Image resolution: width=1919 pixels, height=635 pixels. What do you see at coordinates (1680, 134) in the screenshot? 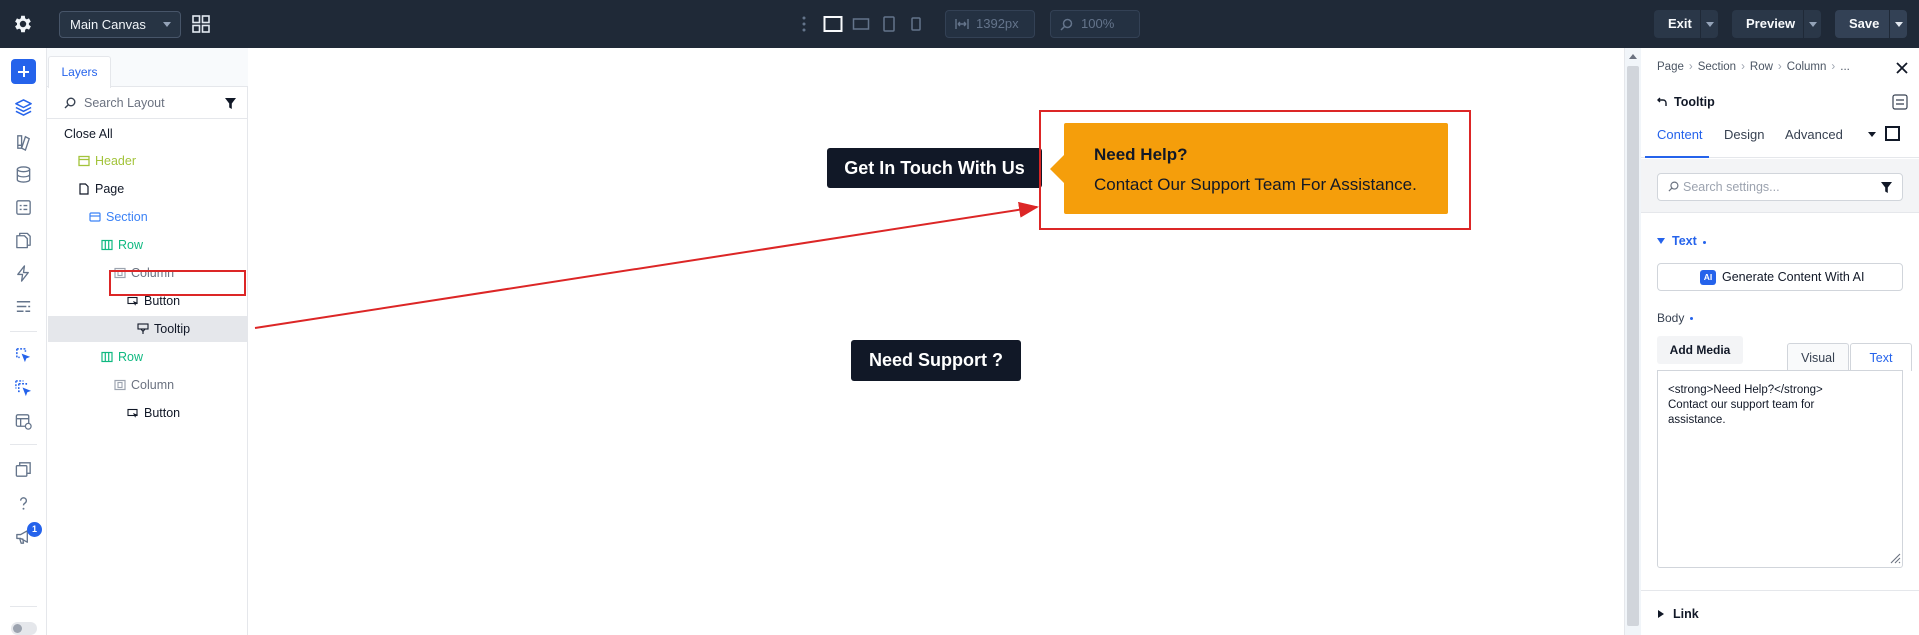
I see `tab-content: Content` at bounding box center [1680, 134].